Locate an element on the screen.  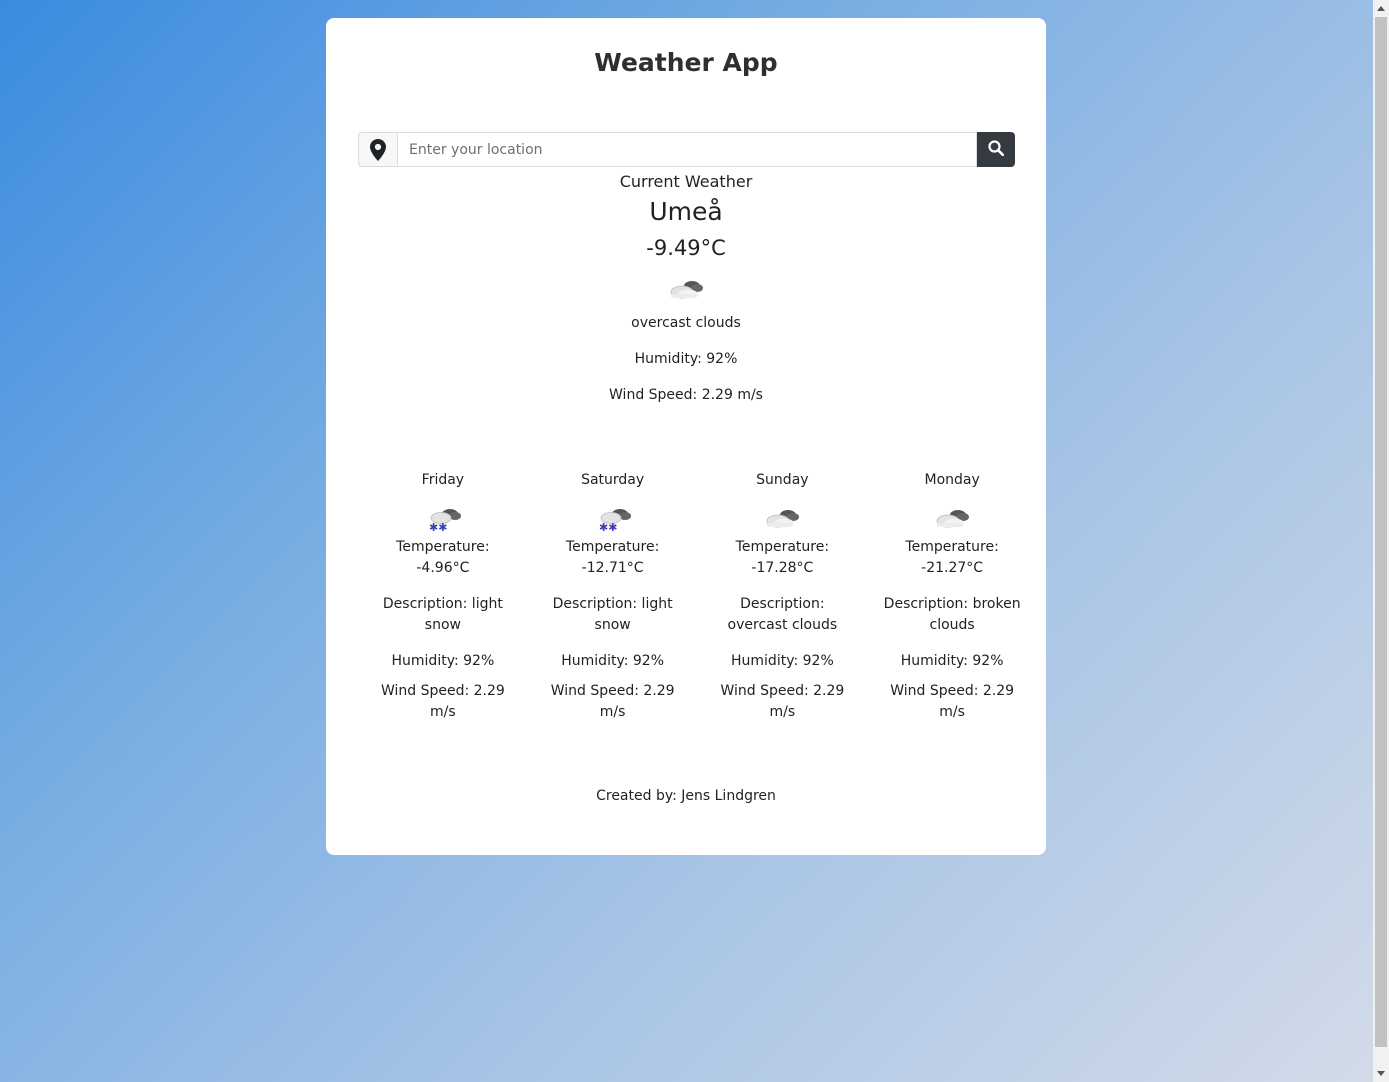
forecast-temperature: -12.71°C is located at coordinates (612, 568).